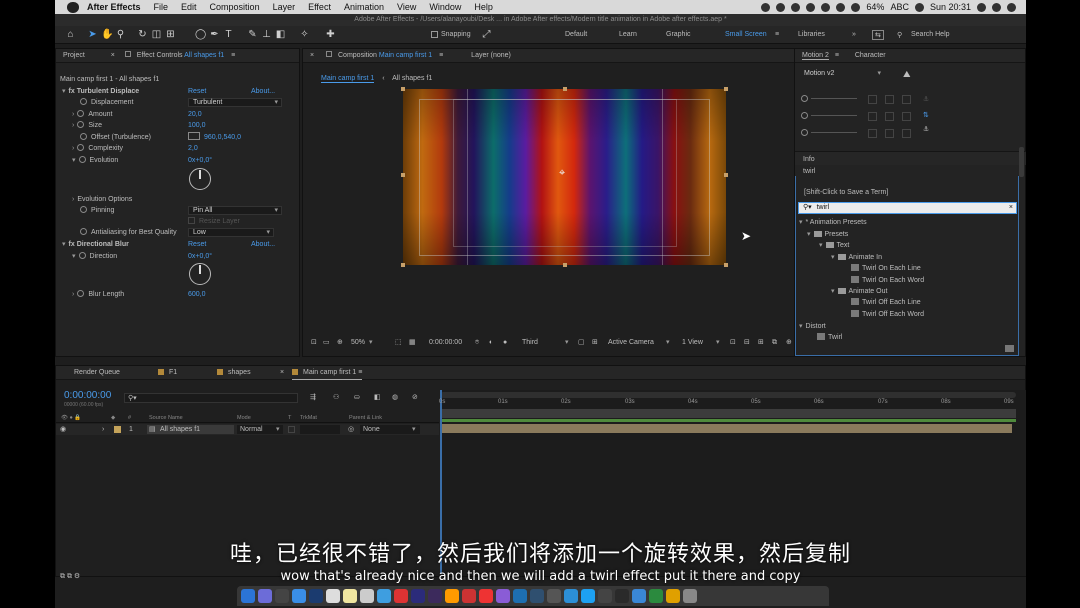 This screenshot has width=1080, height=608. What do you see at coordinates (365, 418) in the screenshot?
I see `col-parent: Parent & Link` at bounding box center [365, 418].